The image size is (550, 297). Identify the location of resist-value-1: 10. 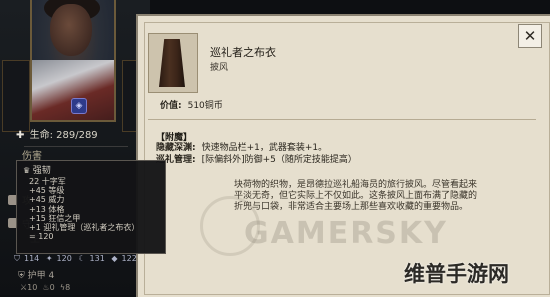
(32, 287).